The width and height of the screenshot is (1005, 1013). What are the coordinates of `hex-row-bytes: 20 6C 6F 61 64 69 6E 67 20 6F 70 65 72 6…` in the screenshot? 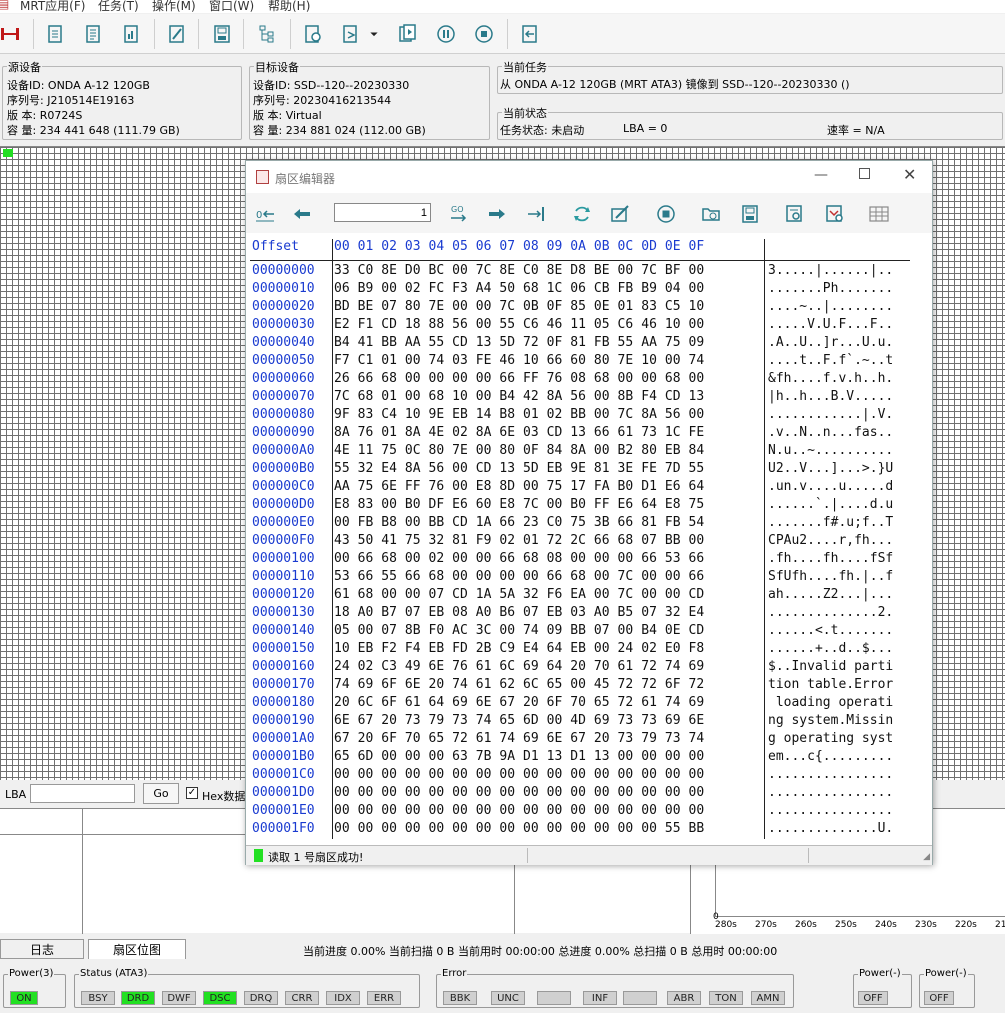 It's located at (519, 702).